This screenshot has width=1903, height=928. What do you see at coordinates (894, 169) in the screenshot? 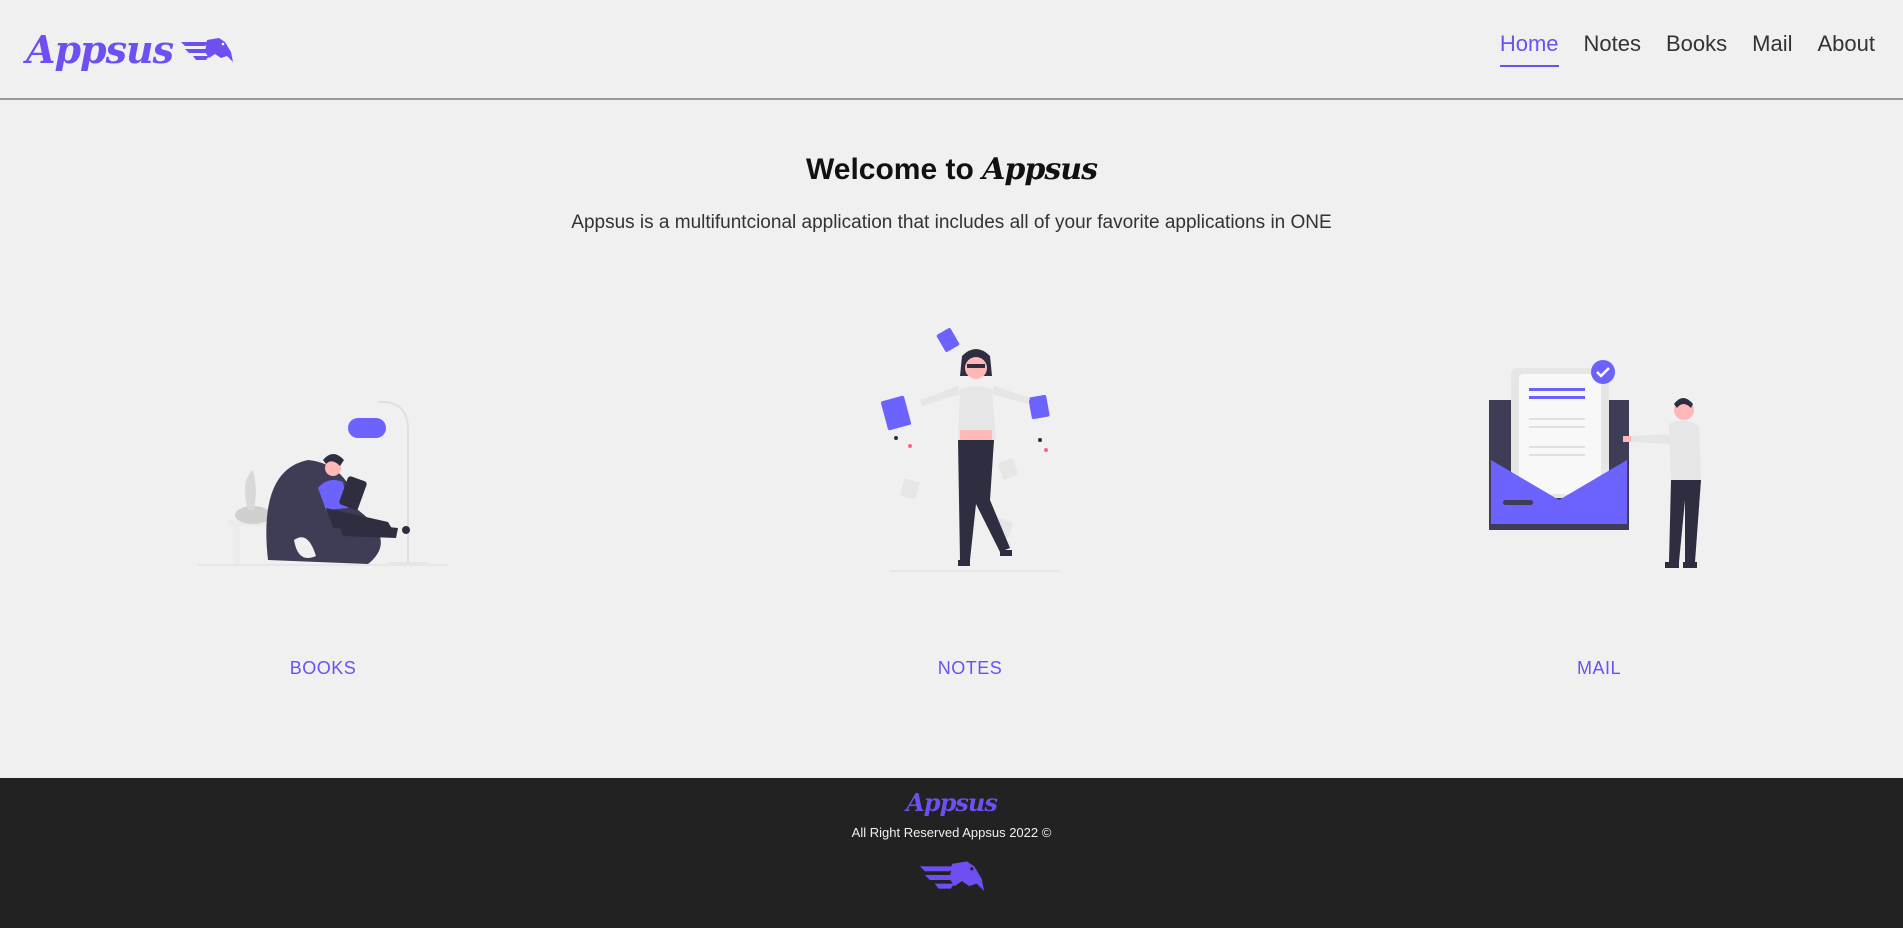
I see `welcome-prefix: Welcome to` at bounding box center [894, 169].